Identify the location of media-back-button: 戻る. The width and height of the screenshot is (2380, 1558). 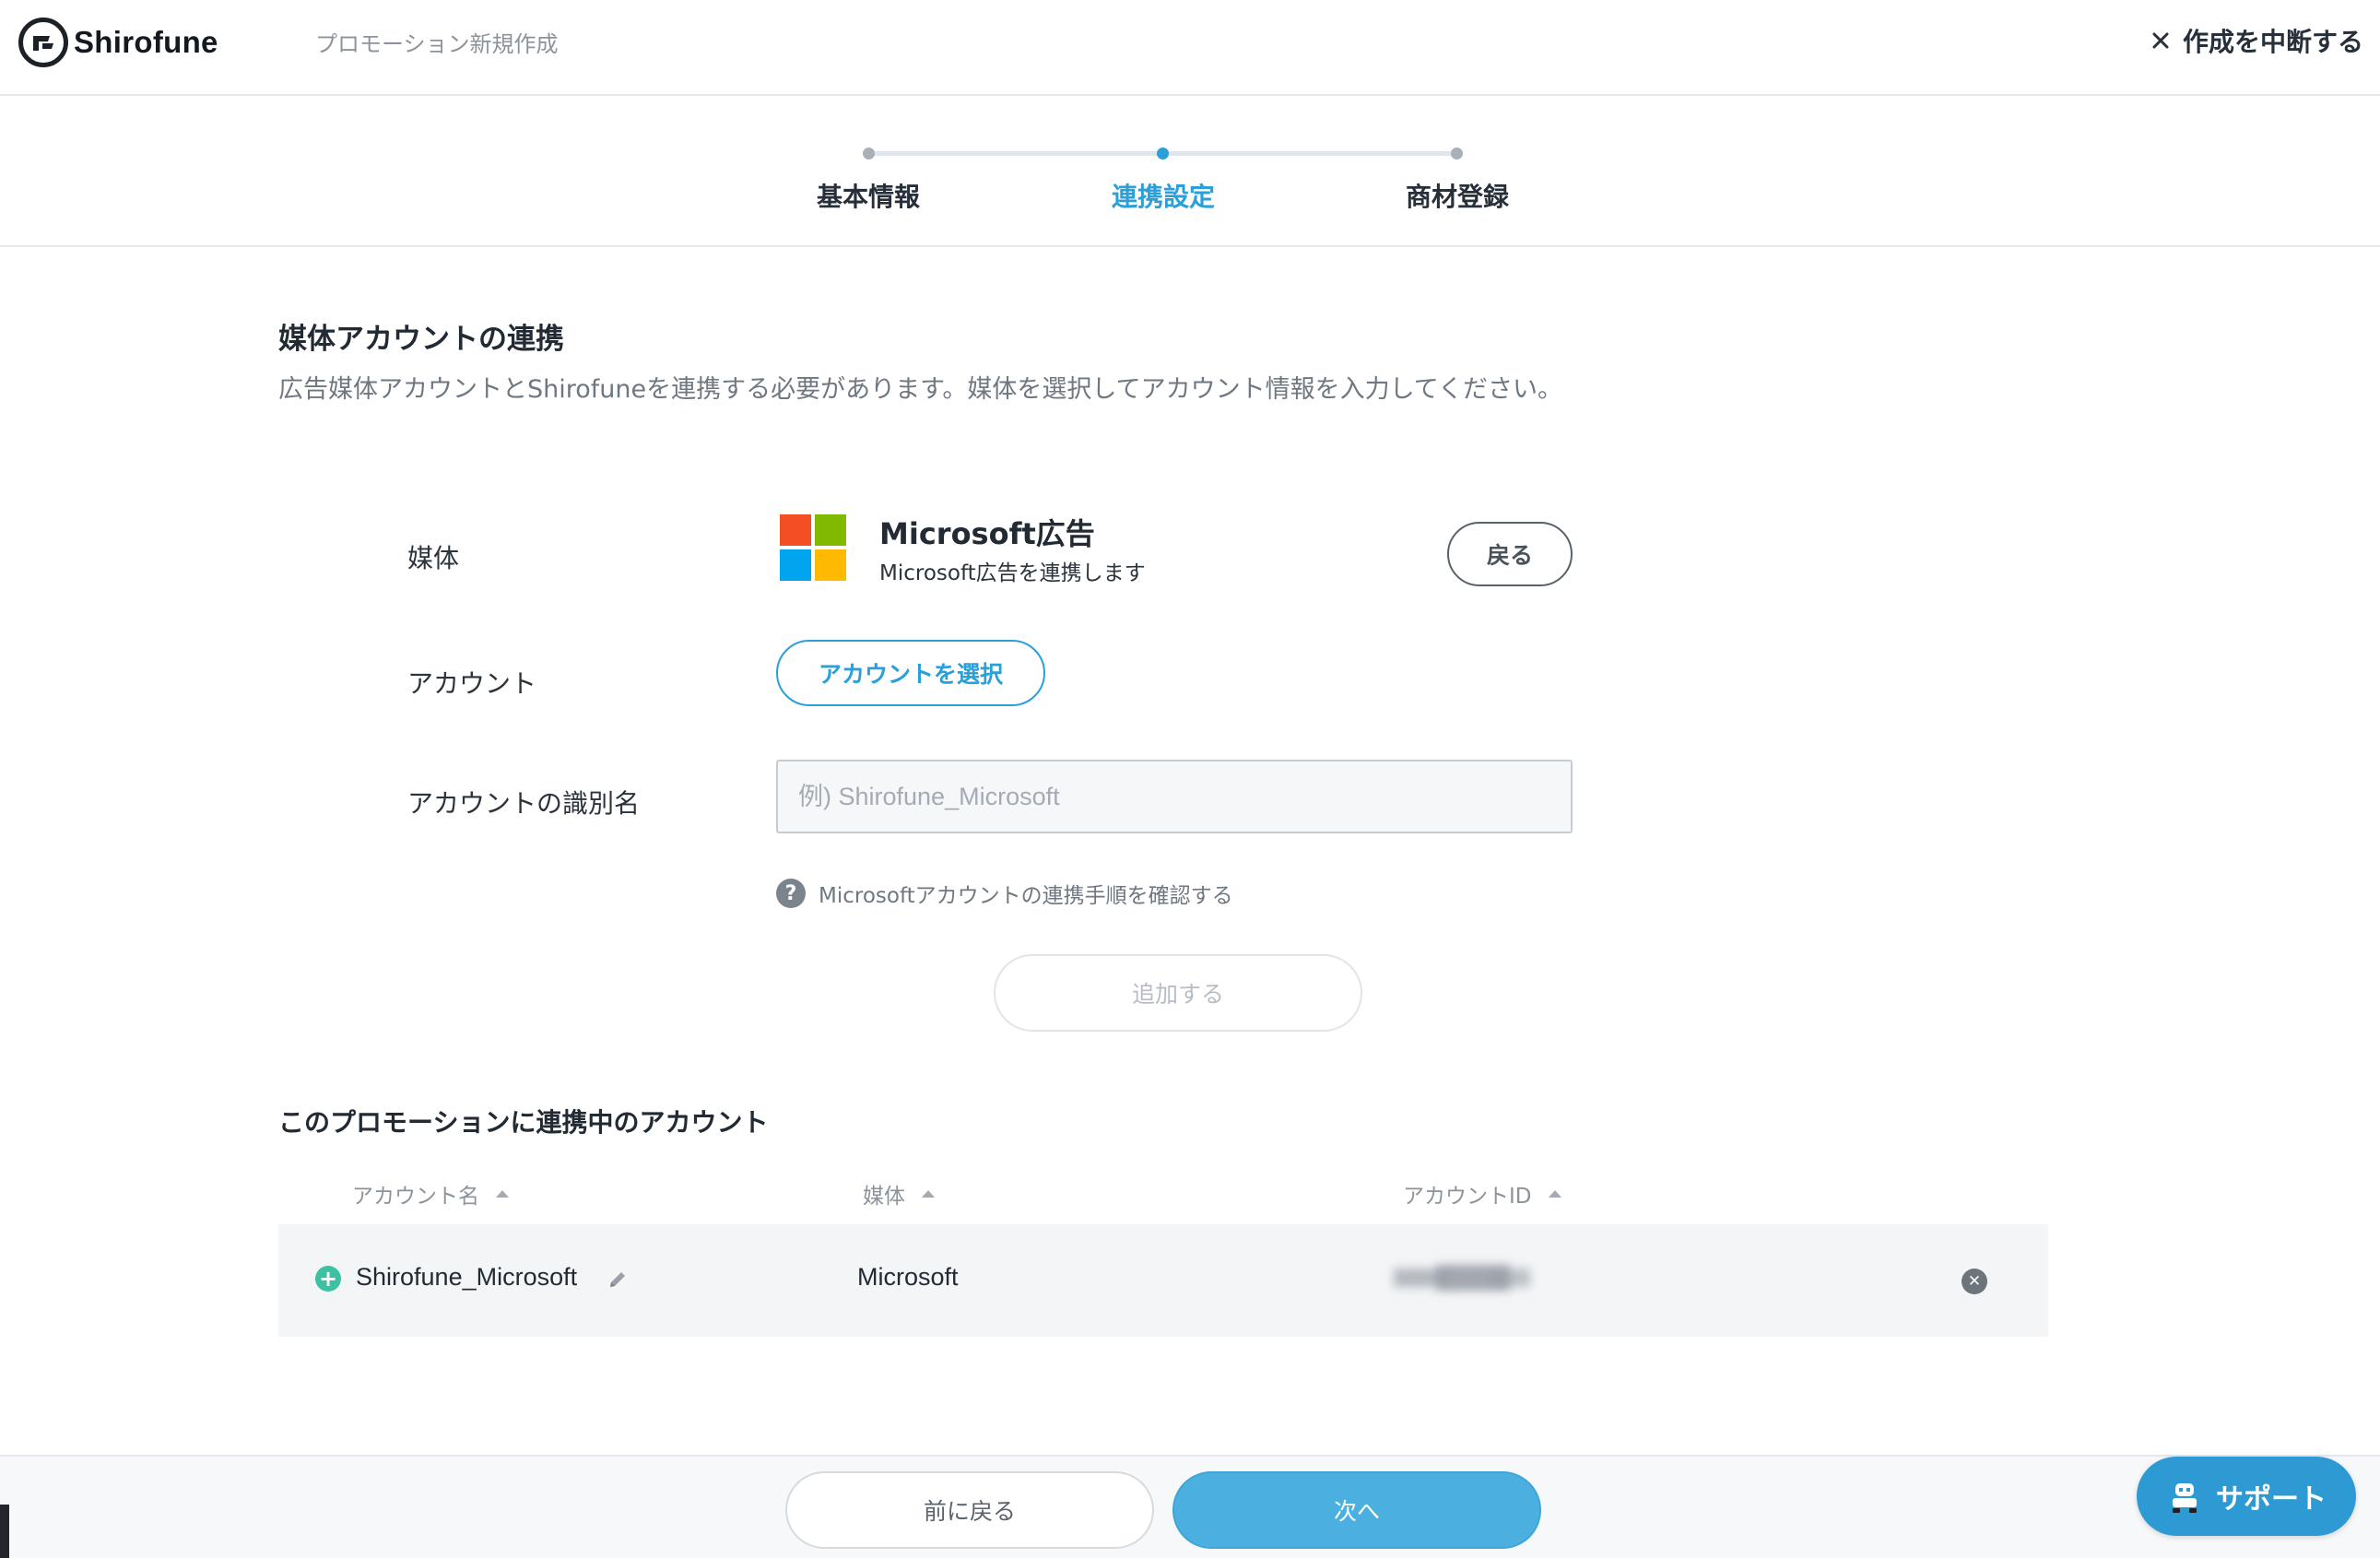
(1510, 554).